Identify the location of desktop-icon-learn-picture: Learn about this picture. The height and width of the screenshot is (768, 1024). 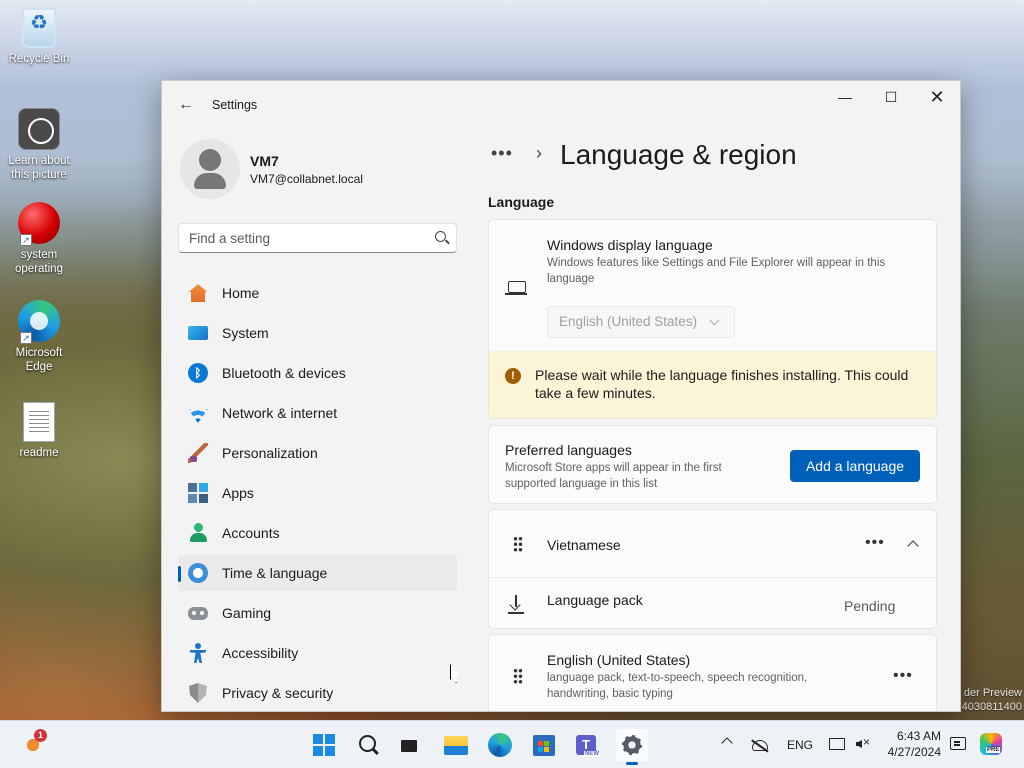
(39, 145).